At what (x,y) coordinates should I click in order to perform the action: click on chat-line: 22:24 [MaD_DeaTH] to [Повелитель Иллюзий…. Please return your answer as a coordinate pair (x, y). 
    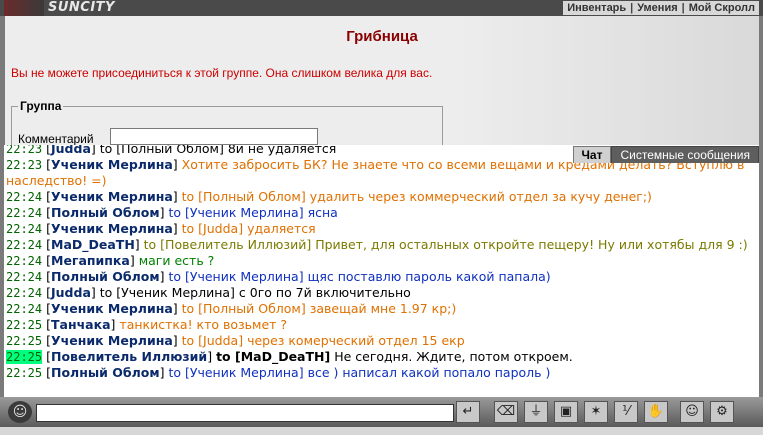
    Looking at the image, I should click on (381, 245).